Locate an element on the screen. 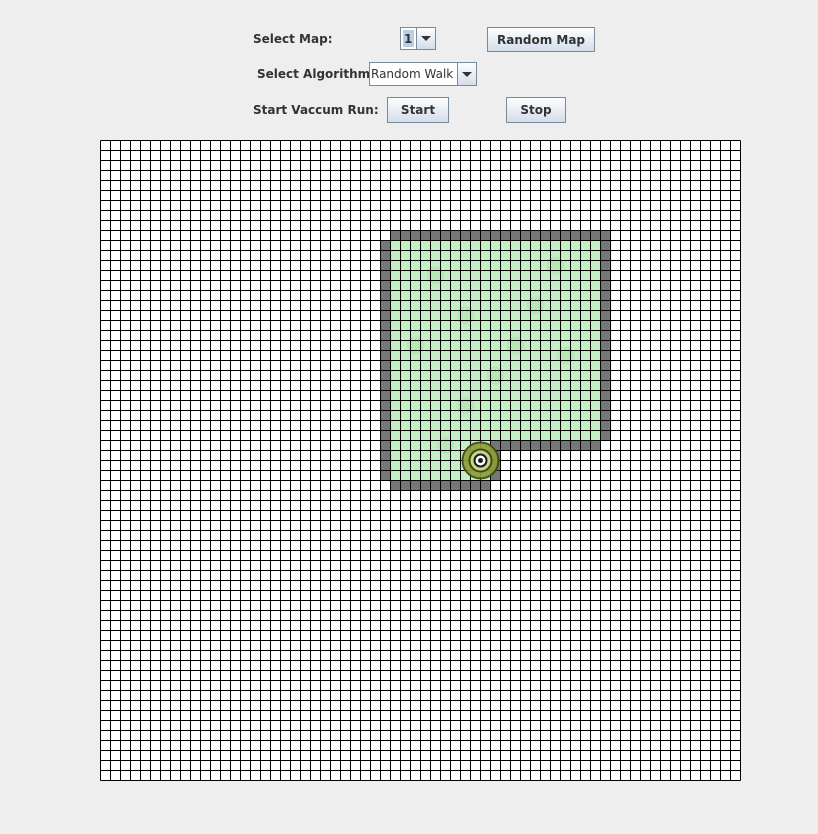 This screenshot has width=818, height=834. algorithm-select: Random Walk is located at coordinates (423, 74).